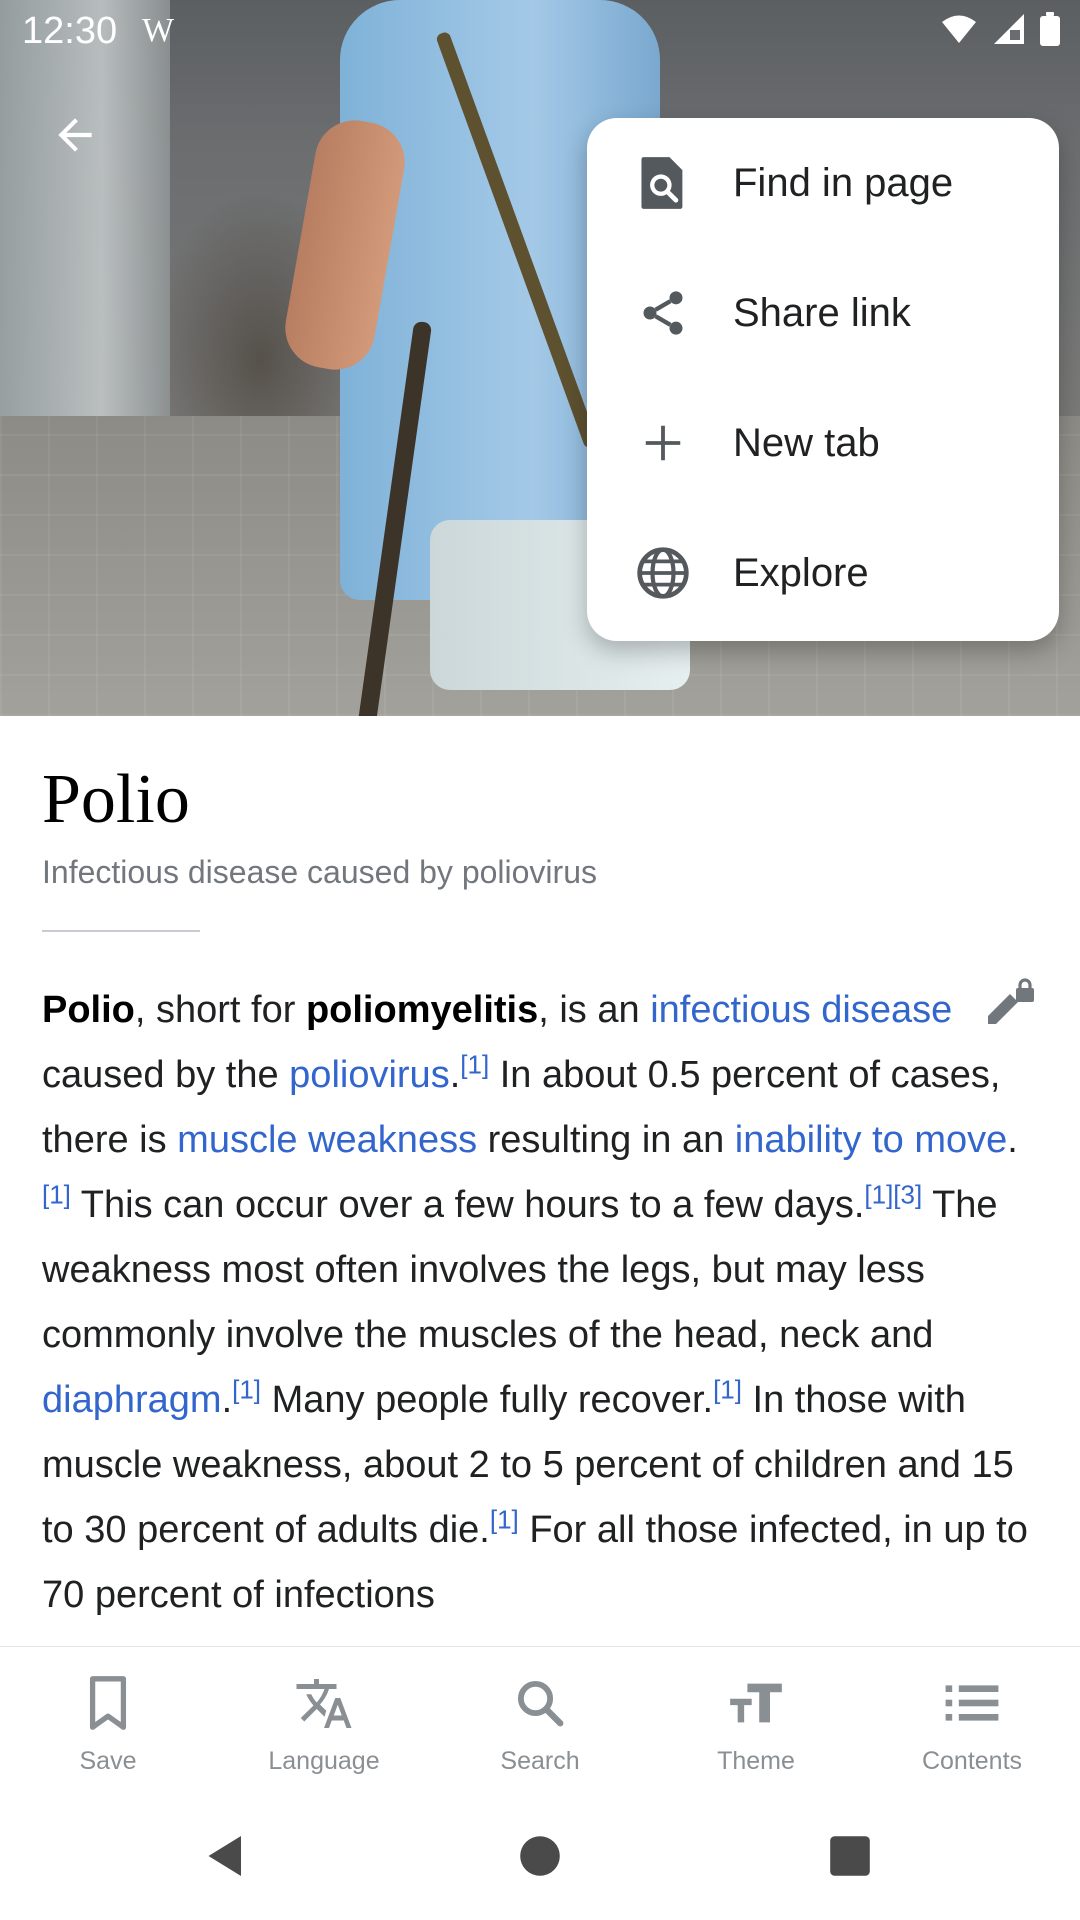 Image resolution: width=1080 pixels, height=1920 pixels. What do you see at coordinates (594, 1010) in the screenshot?
I see `text: , is an` at bounding box center [594, 1010].